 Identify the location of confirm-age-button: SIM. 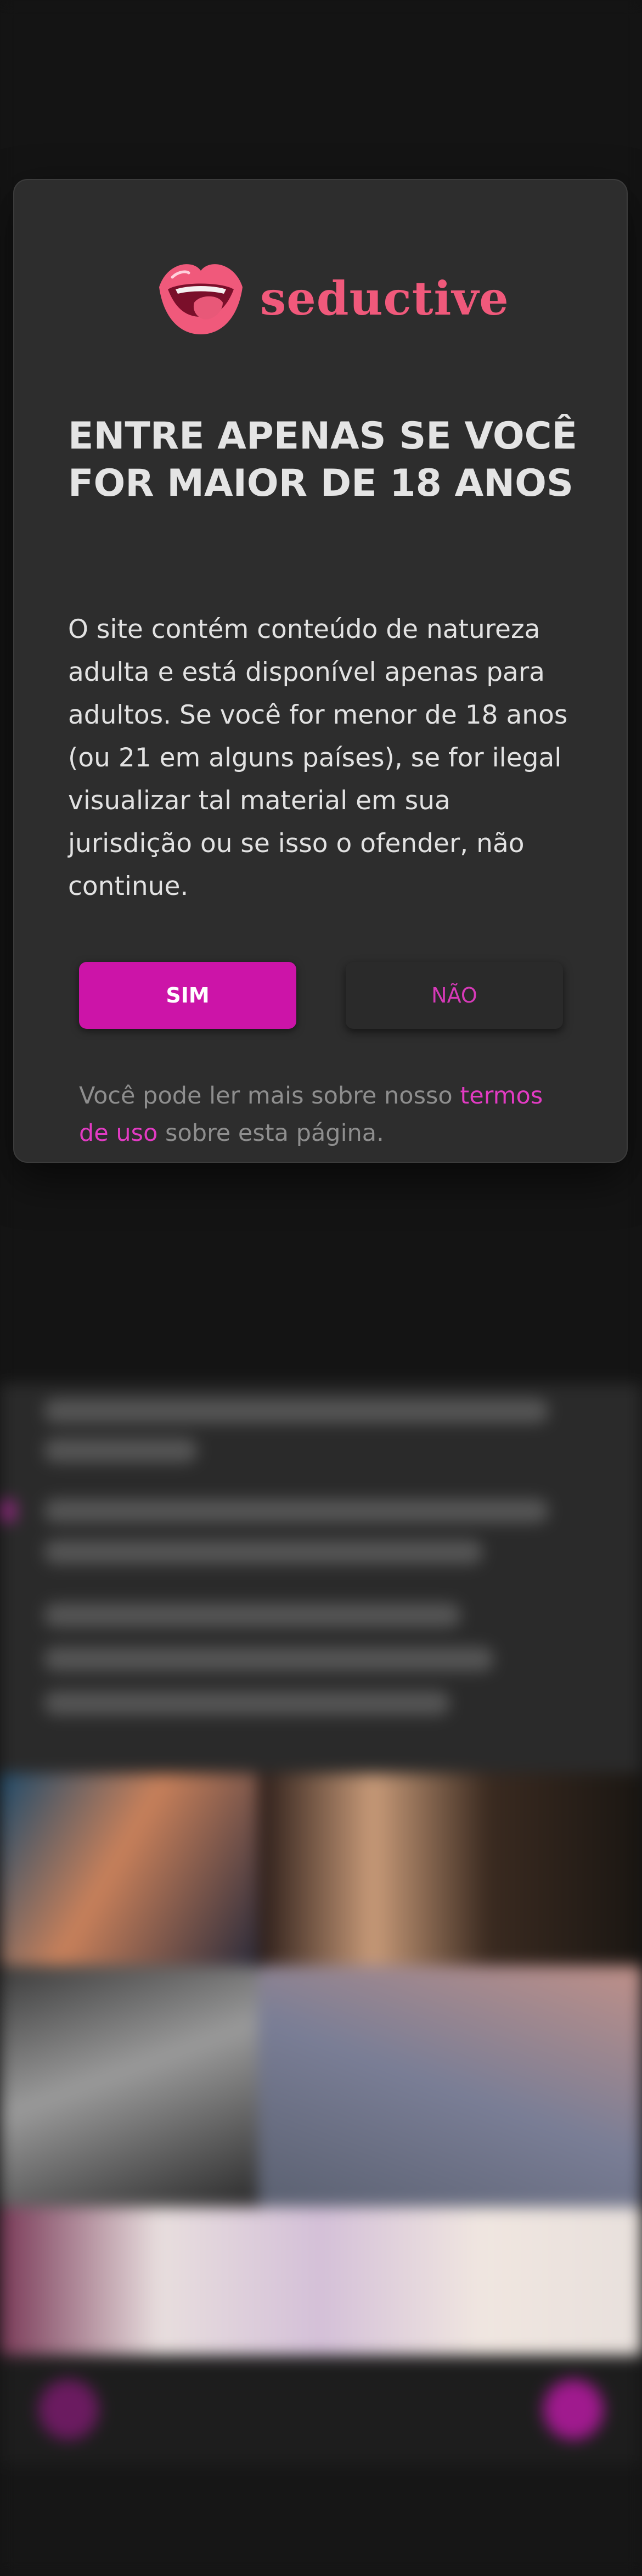
(188, 996).